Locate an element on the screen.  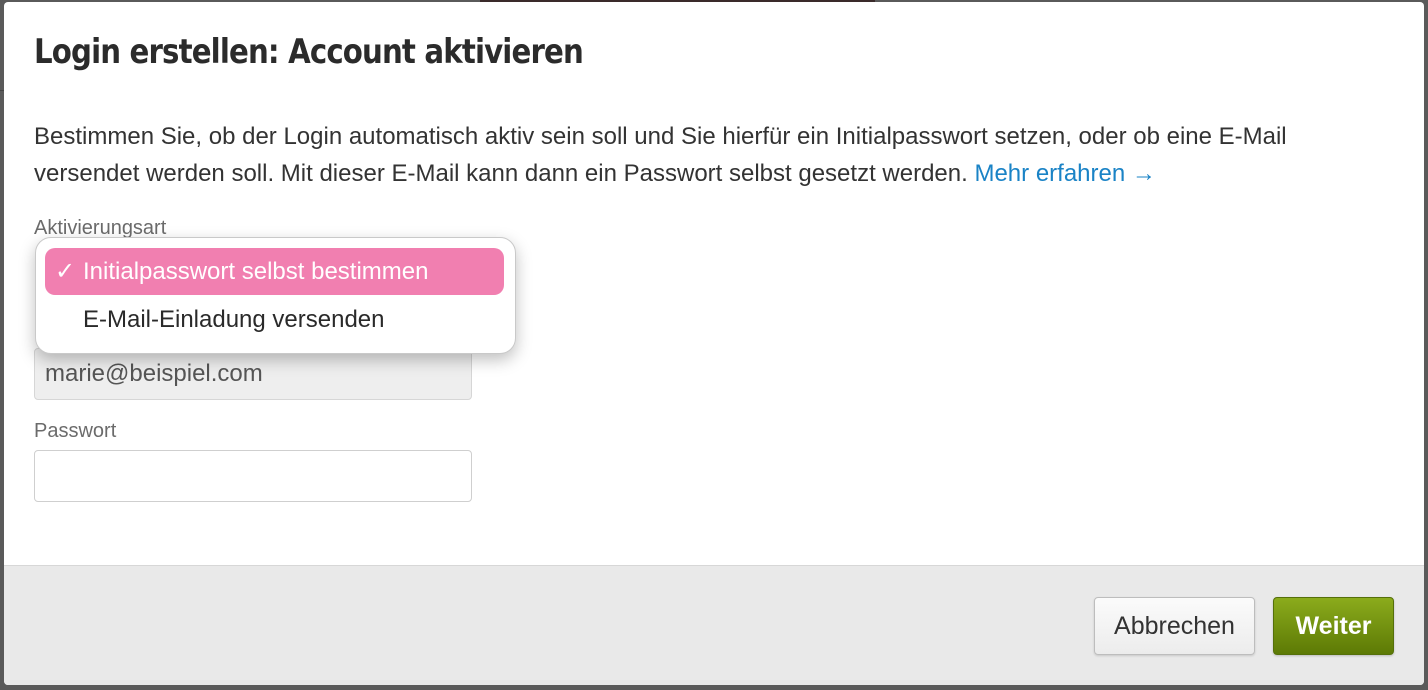
password-label: Passwort is located at coordinates (75, 431).